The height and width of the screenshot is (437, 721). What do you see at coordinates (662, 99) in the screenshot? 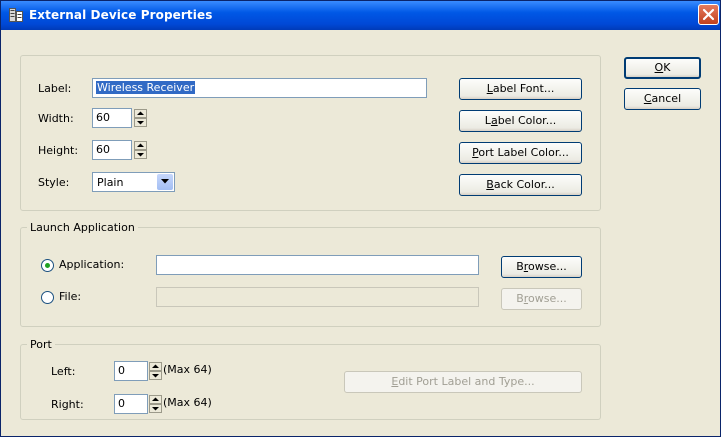
I see `cancel-button: Cancel` at bounding box center [662, 99].